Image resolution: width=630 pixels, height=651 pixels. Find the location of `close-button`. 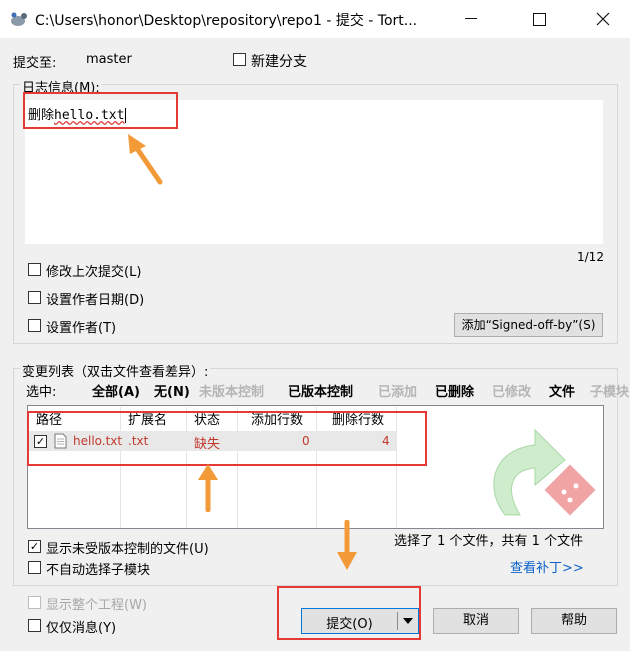

close-button is located at coordinates (603, 19).